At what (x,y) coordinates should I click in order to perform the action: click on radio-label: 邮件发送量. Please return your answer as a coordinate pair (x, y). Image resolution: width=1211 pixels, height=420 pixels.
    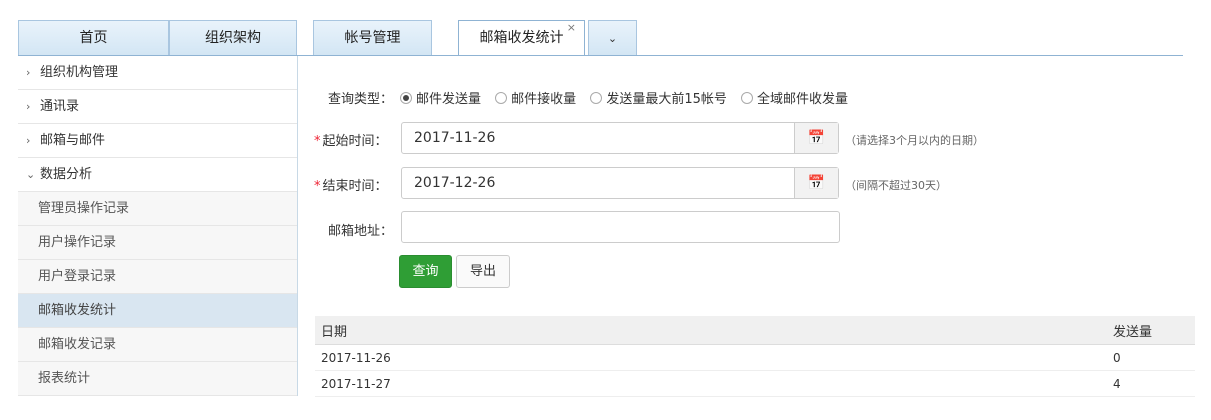
    Looking at the image, I should click on (449, 99).